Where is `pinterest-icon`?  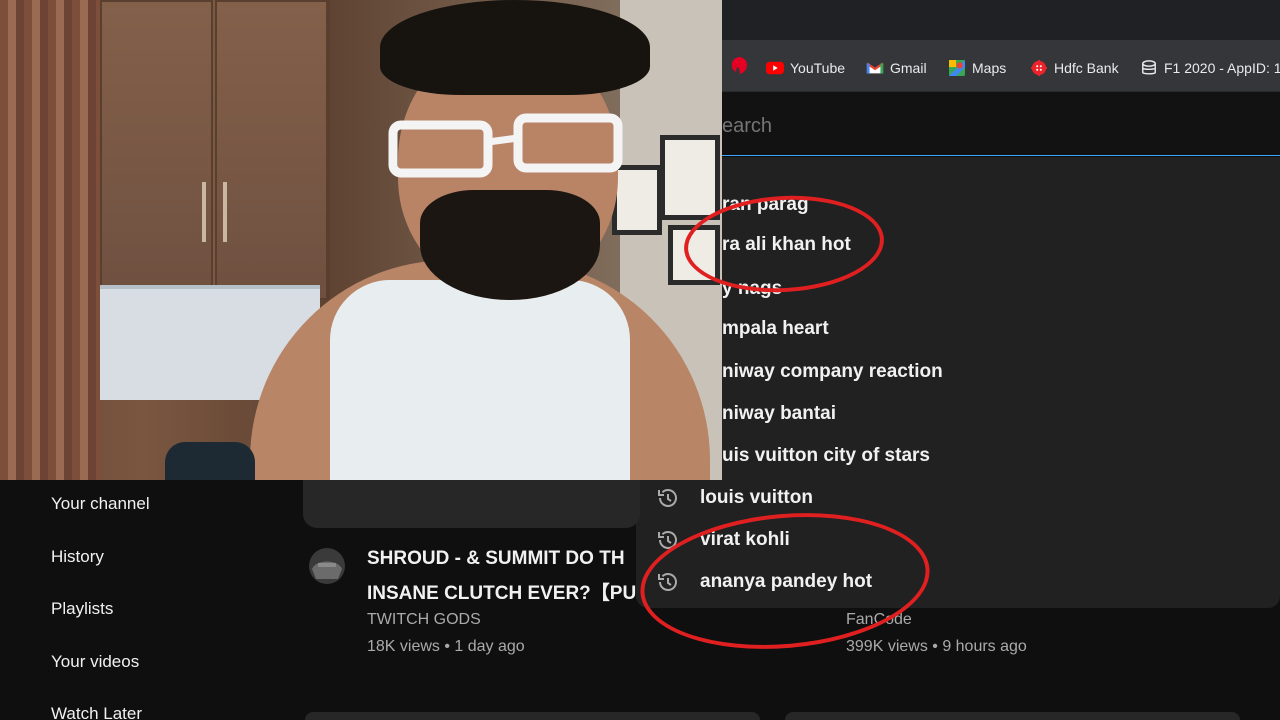 pinterest-icon is located at coordinates (739, 66).